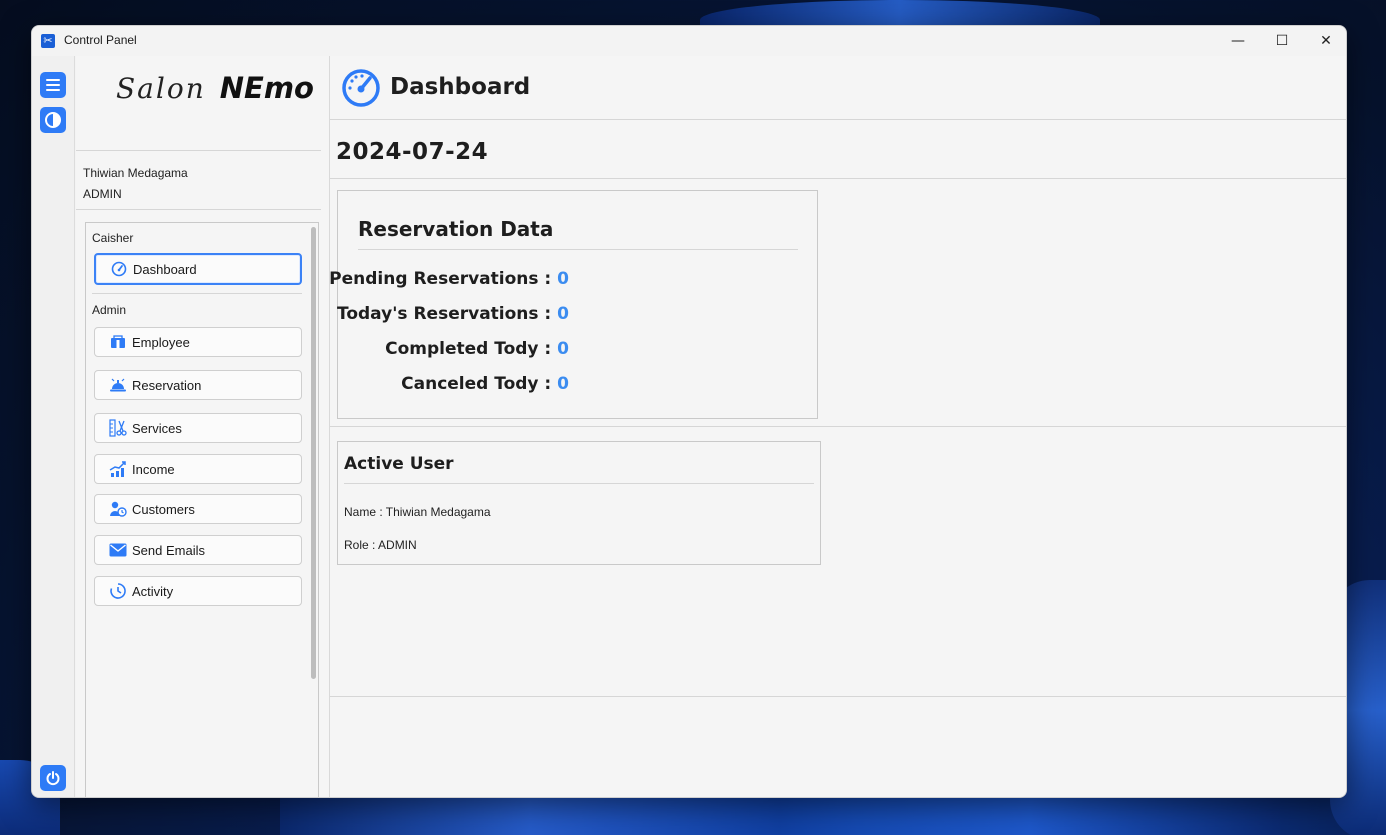  I want to click on stat-canceled: Canceled Tody : 0, so click(485, 384).